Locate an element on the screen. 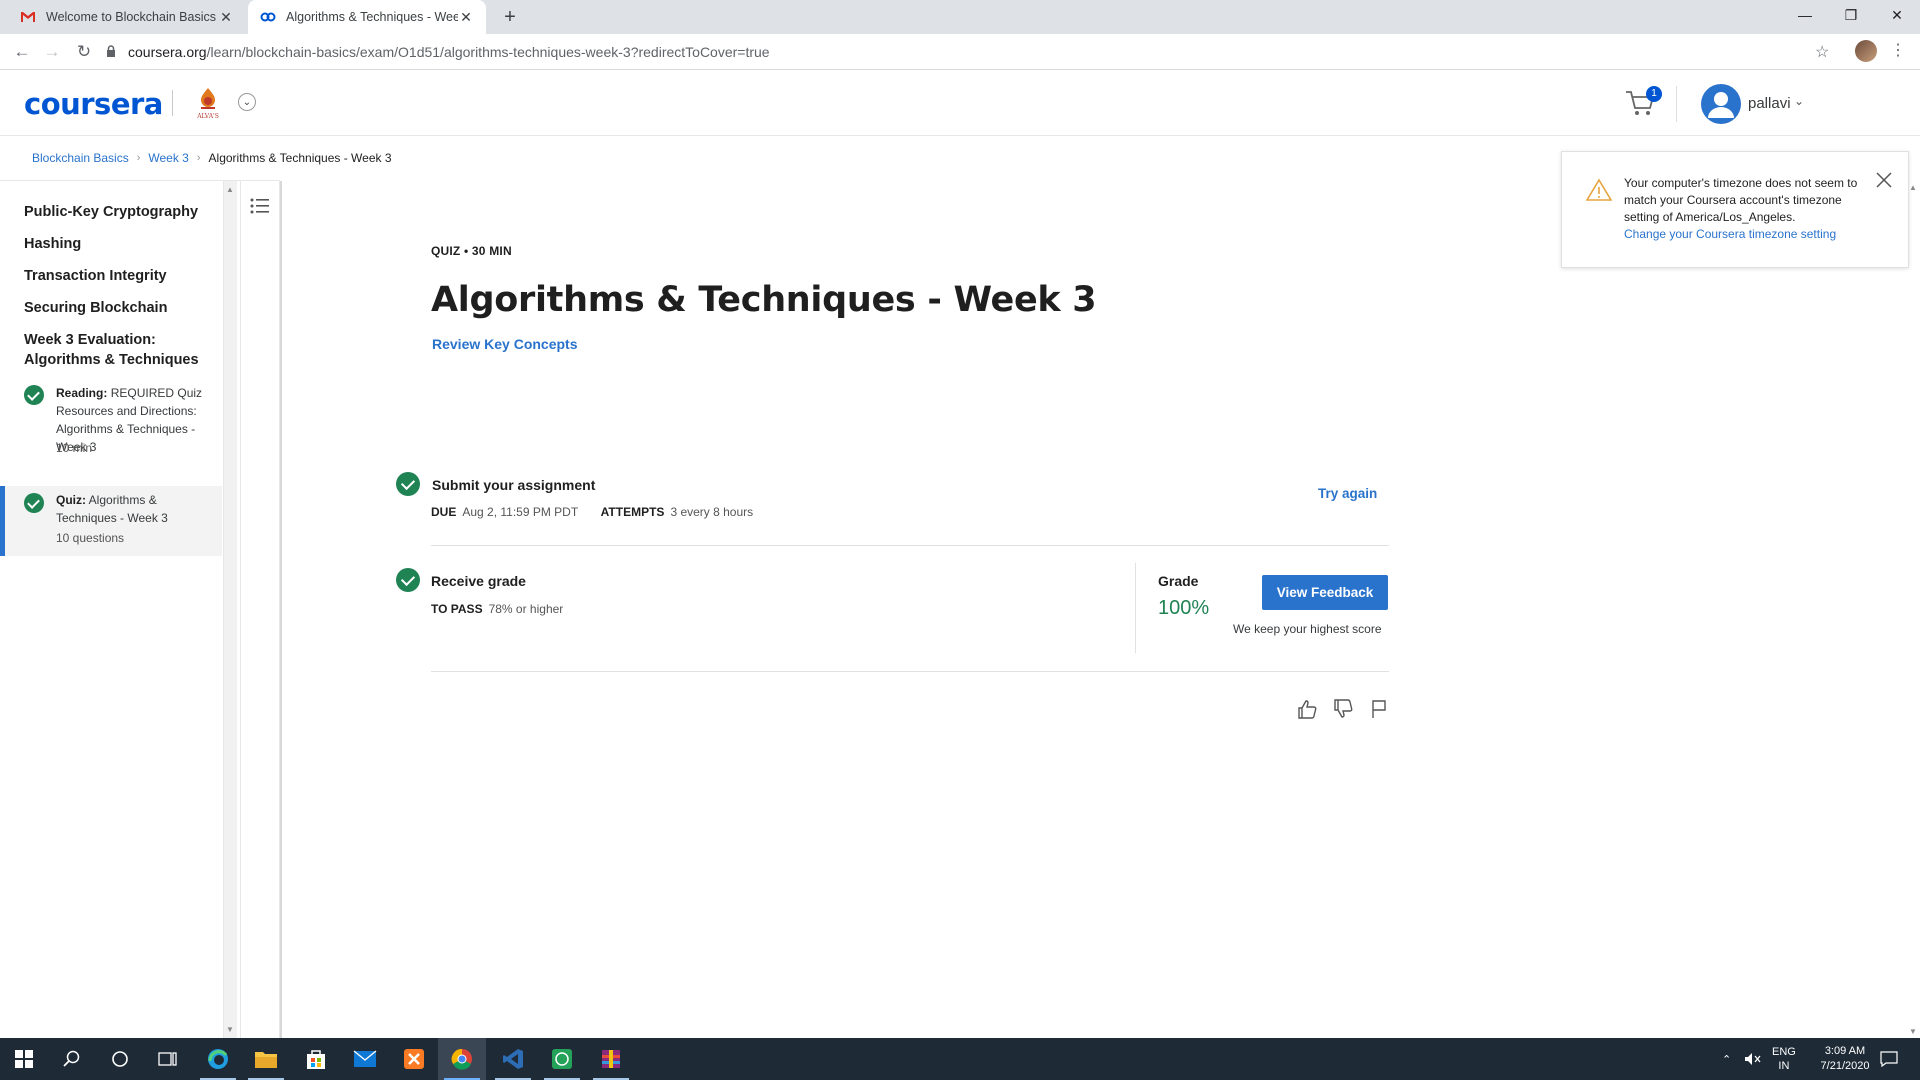 The height and width of the screenshot is (1080, 1920). attempts-value: 3 every 8 hours is located at coordinates (712, 512).